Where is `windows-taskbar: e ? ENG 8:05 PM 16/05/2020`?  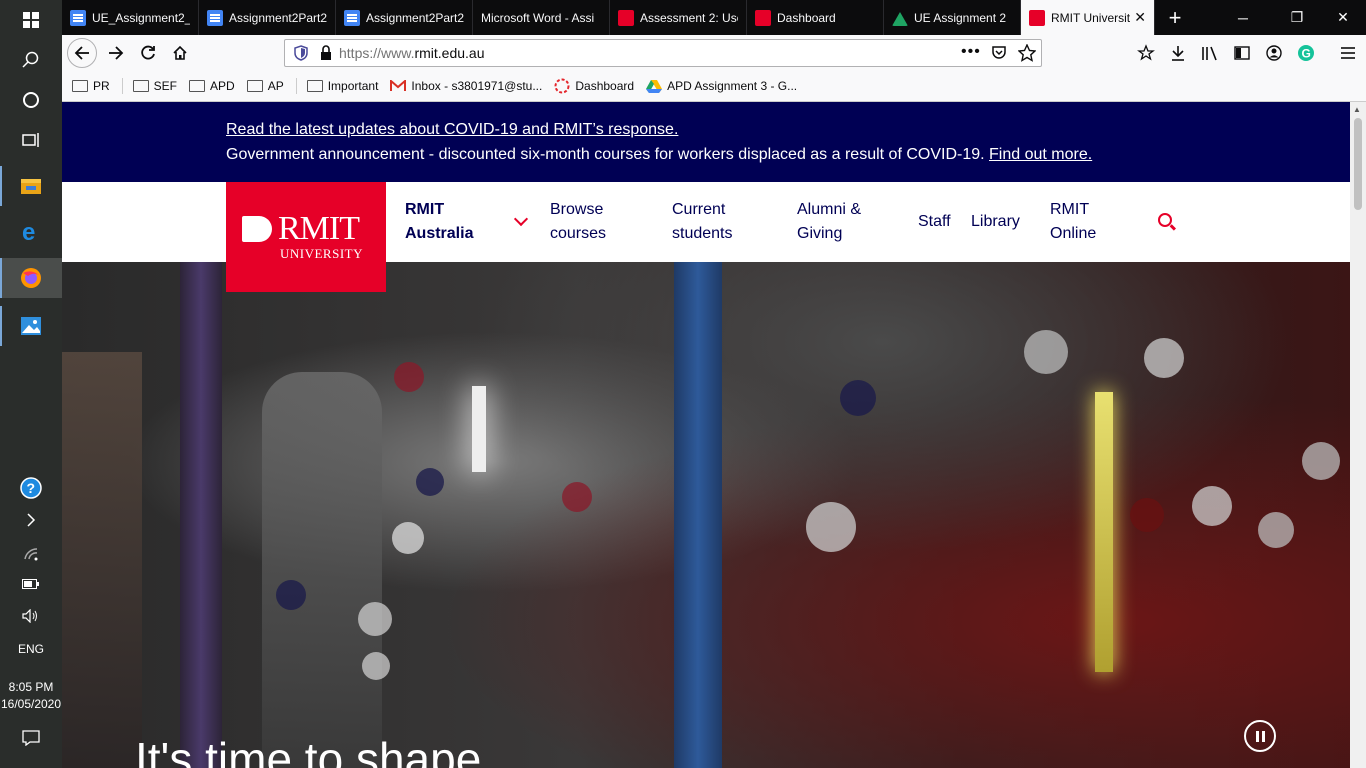 windows-taskbar: e ? ENG 8:05 PM 16/05/2020 is located at coordinates (31, 384).